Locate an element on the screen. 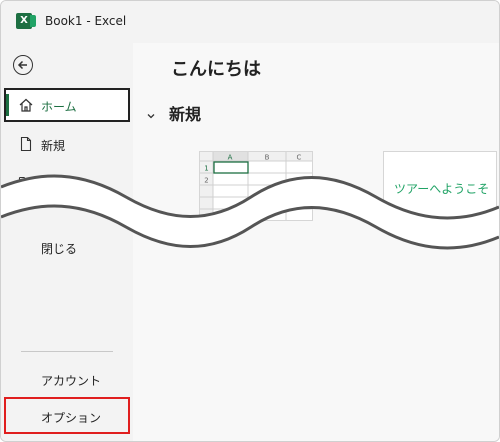 The image size is (500, 442). column-header-c: C is located at coordinates (299, 158).